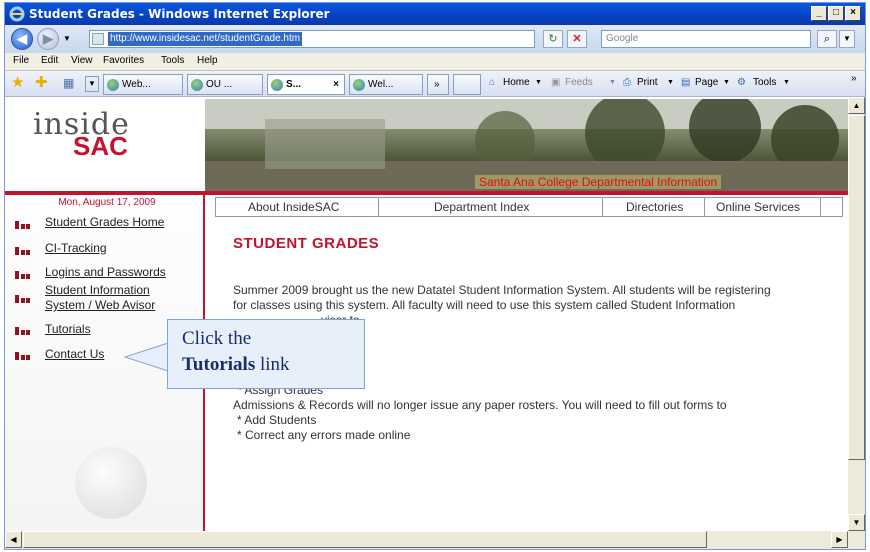 The width and height of the screenshot is (870, 552). What do you see at coordinates (647, 82) in the screenshot?
I see `print-button: Print` at bounding box center [647, 82].